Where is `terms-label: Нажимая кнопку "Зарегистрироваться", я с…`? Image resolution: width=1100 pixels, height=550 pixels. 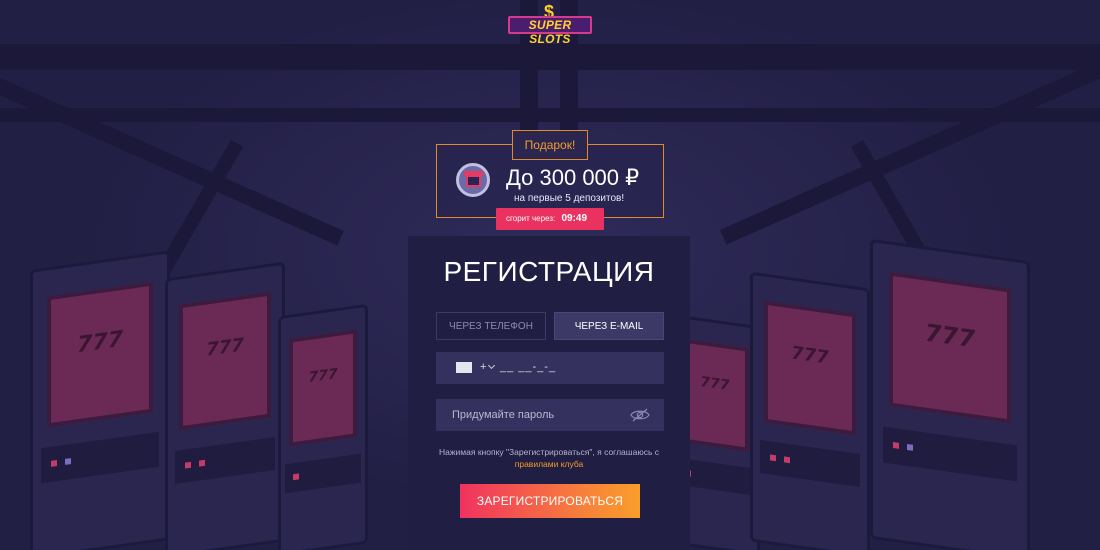
terms-label: Нажимая кнопку "Зарегистрироваться", я с… is located at coordinates (549, 452).